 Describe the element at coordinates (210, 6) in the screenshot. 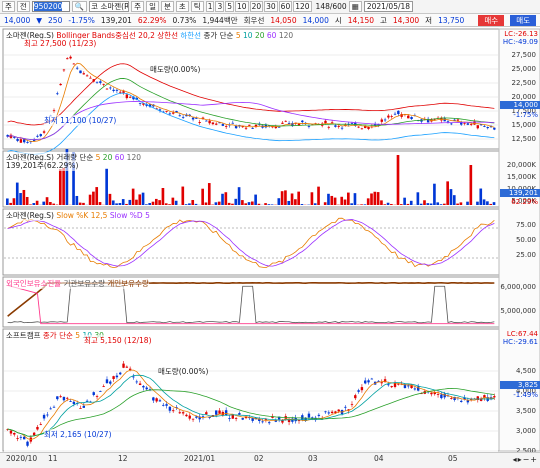

I see `interval-button: 1` at that location.